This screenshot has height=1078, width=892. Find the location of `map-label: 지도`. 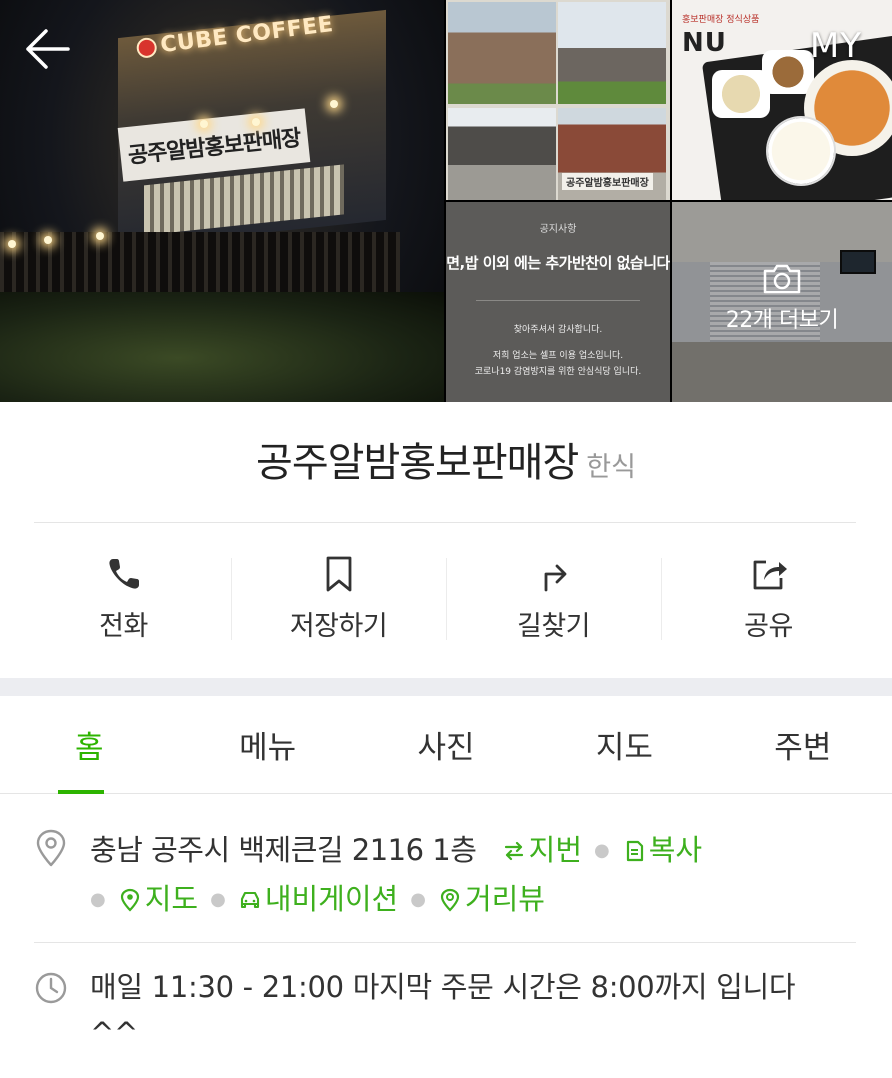

map-label: 지도 is located at coordinates (171, 899).